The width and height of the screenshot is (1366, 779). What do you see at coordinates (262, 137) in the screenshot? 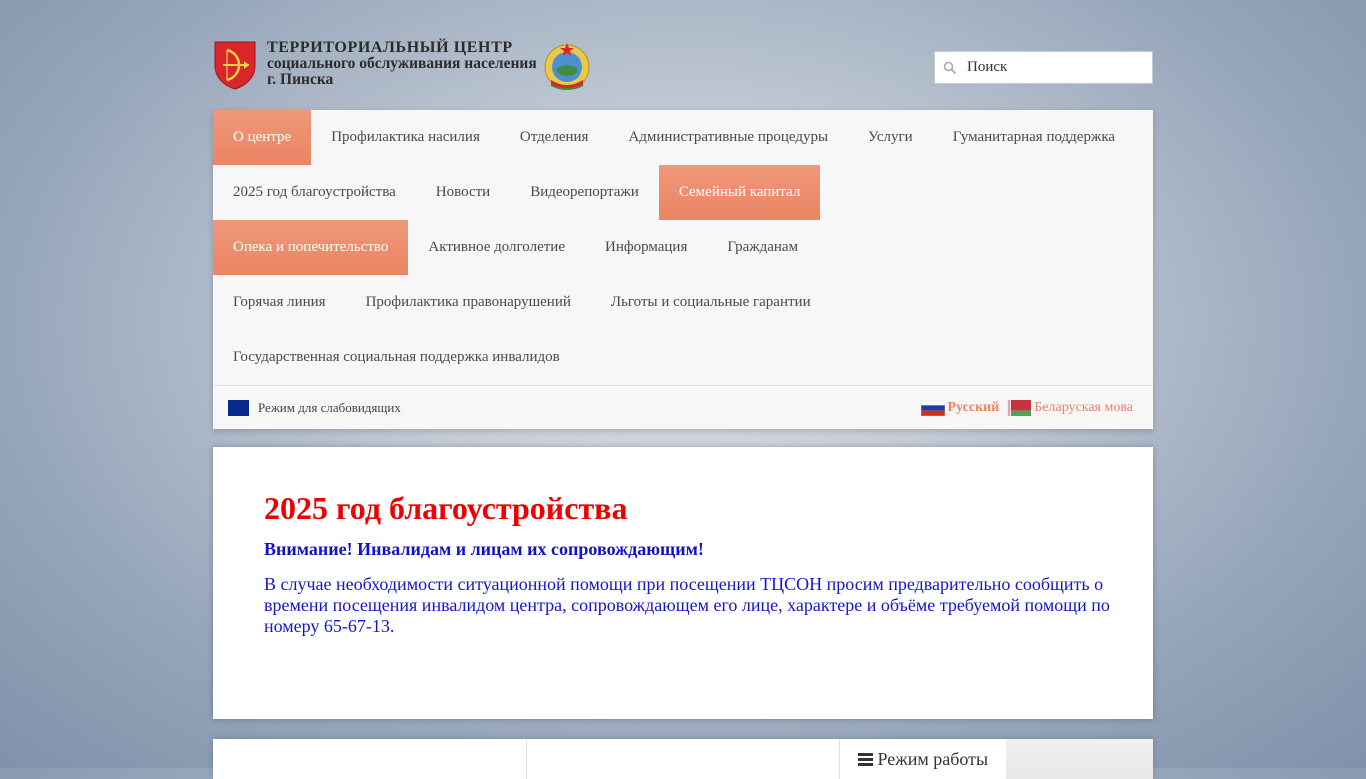
I see `nav-item-about: О центре` at bounding box center [262, 137].